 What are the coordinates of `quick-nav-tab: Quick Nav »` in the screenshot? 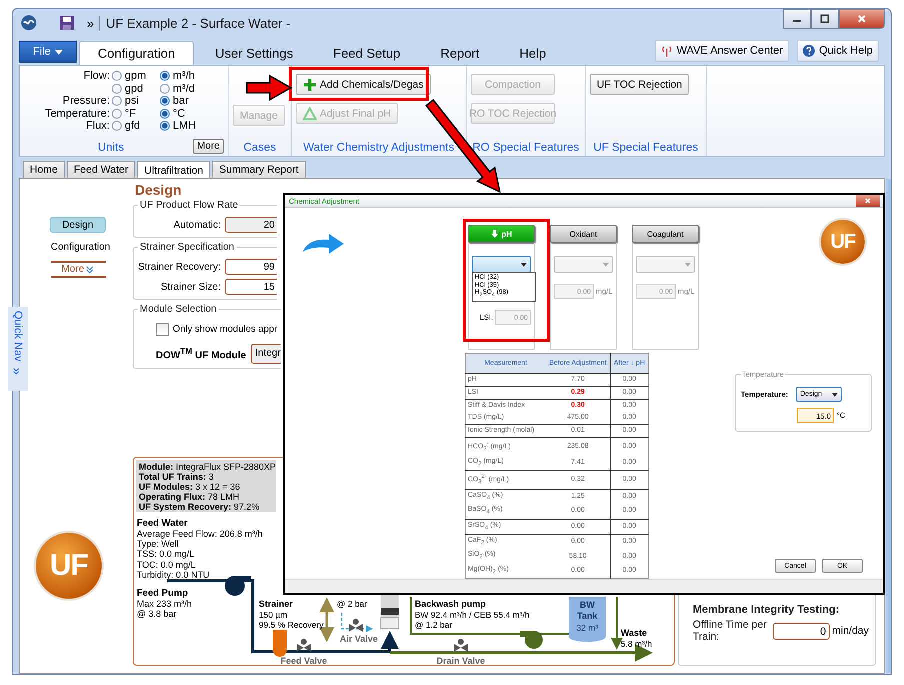 It's located at (18, 349).